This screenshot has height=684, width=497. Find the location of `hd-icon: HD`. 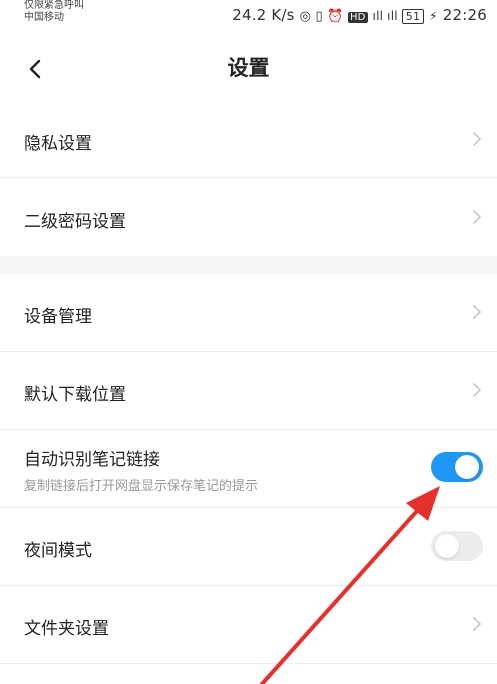

hd-icon: HD is located at coordinates (357, 17).